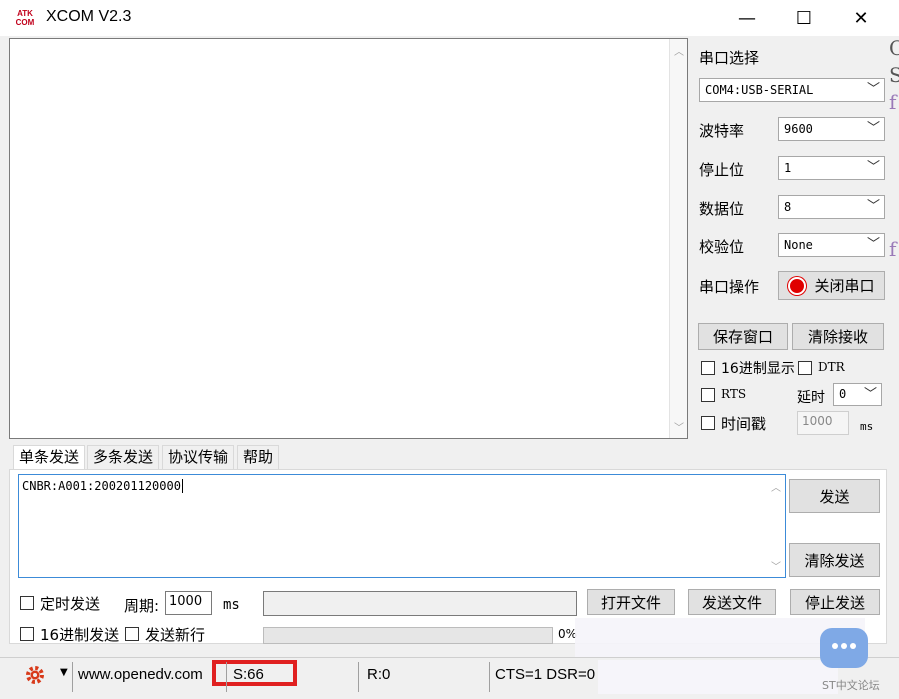  I want to click on timed-send-checkbox, so click(27, 603).